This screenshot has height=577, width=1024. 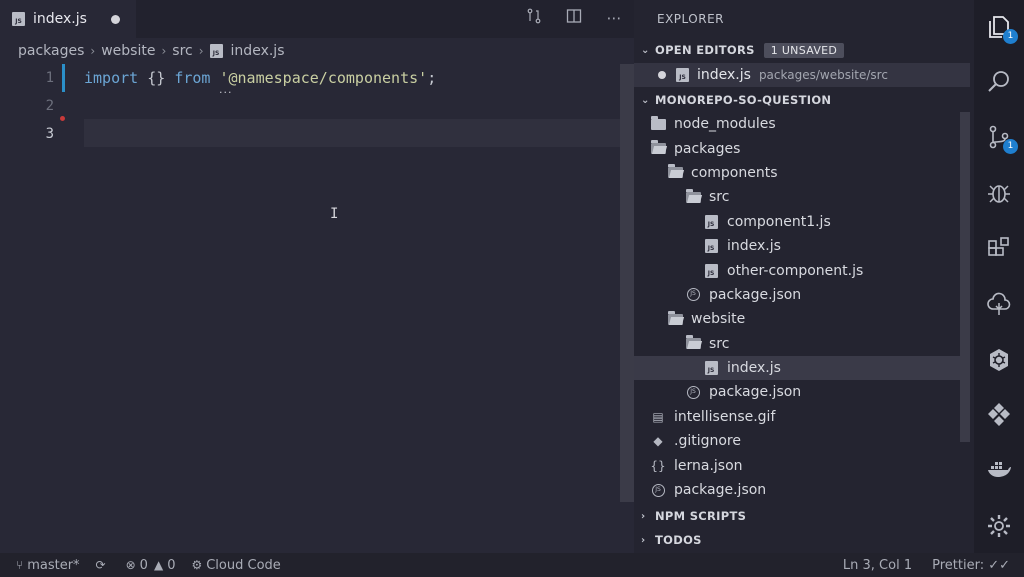 I want to click on npm-scripts-header: › NPM SCRIPTS, so click(x=802, y=516).